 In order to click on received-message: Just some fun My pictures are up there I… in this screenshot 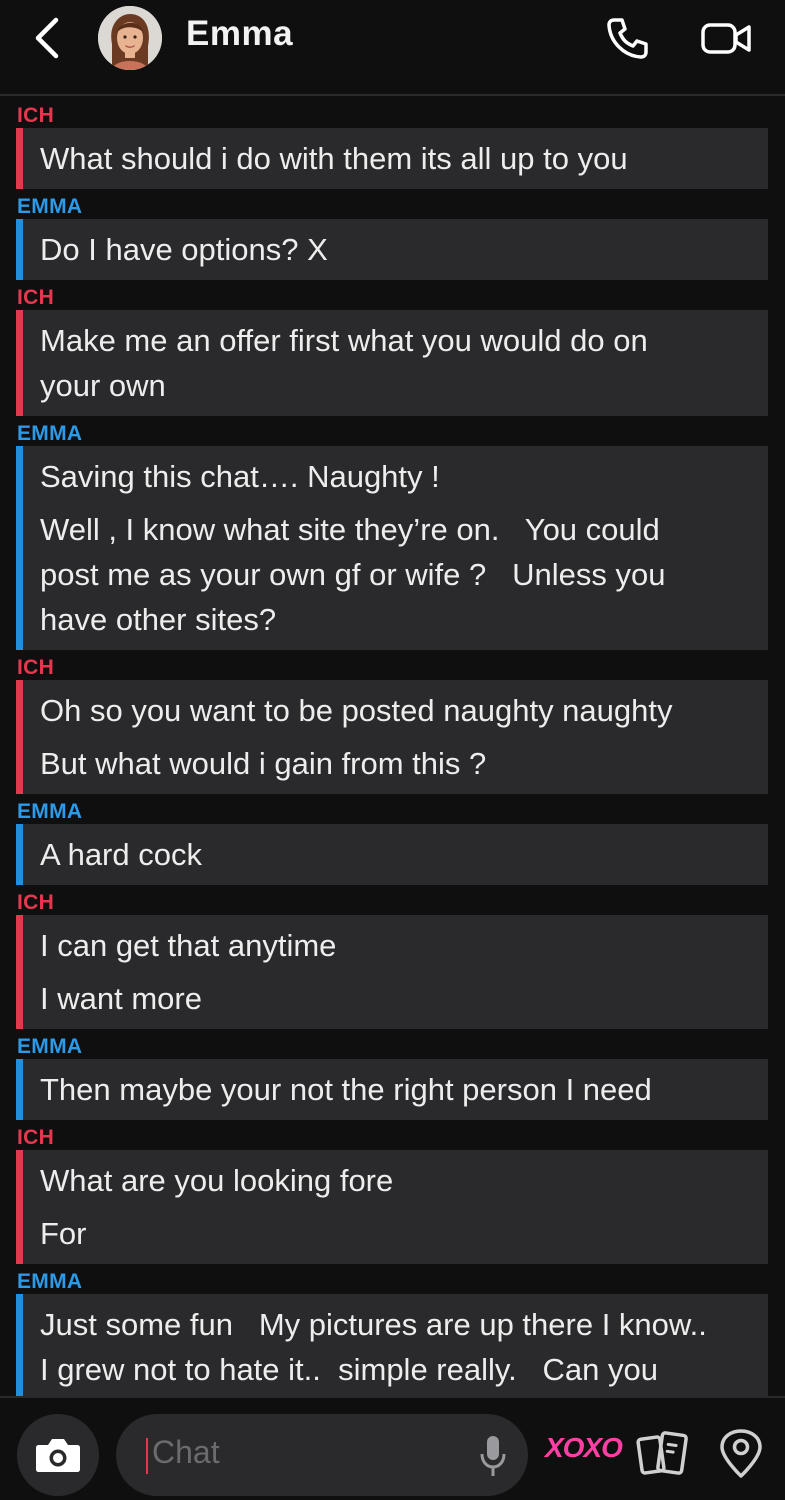, I will do `click(392, 1345)`.